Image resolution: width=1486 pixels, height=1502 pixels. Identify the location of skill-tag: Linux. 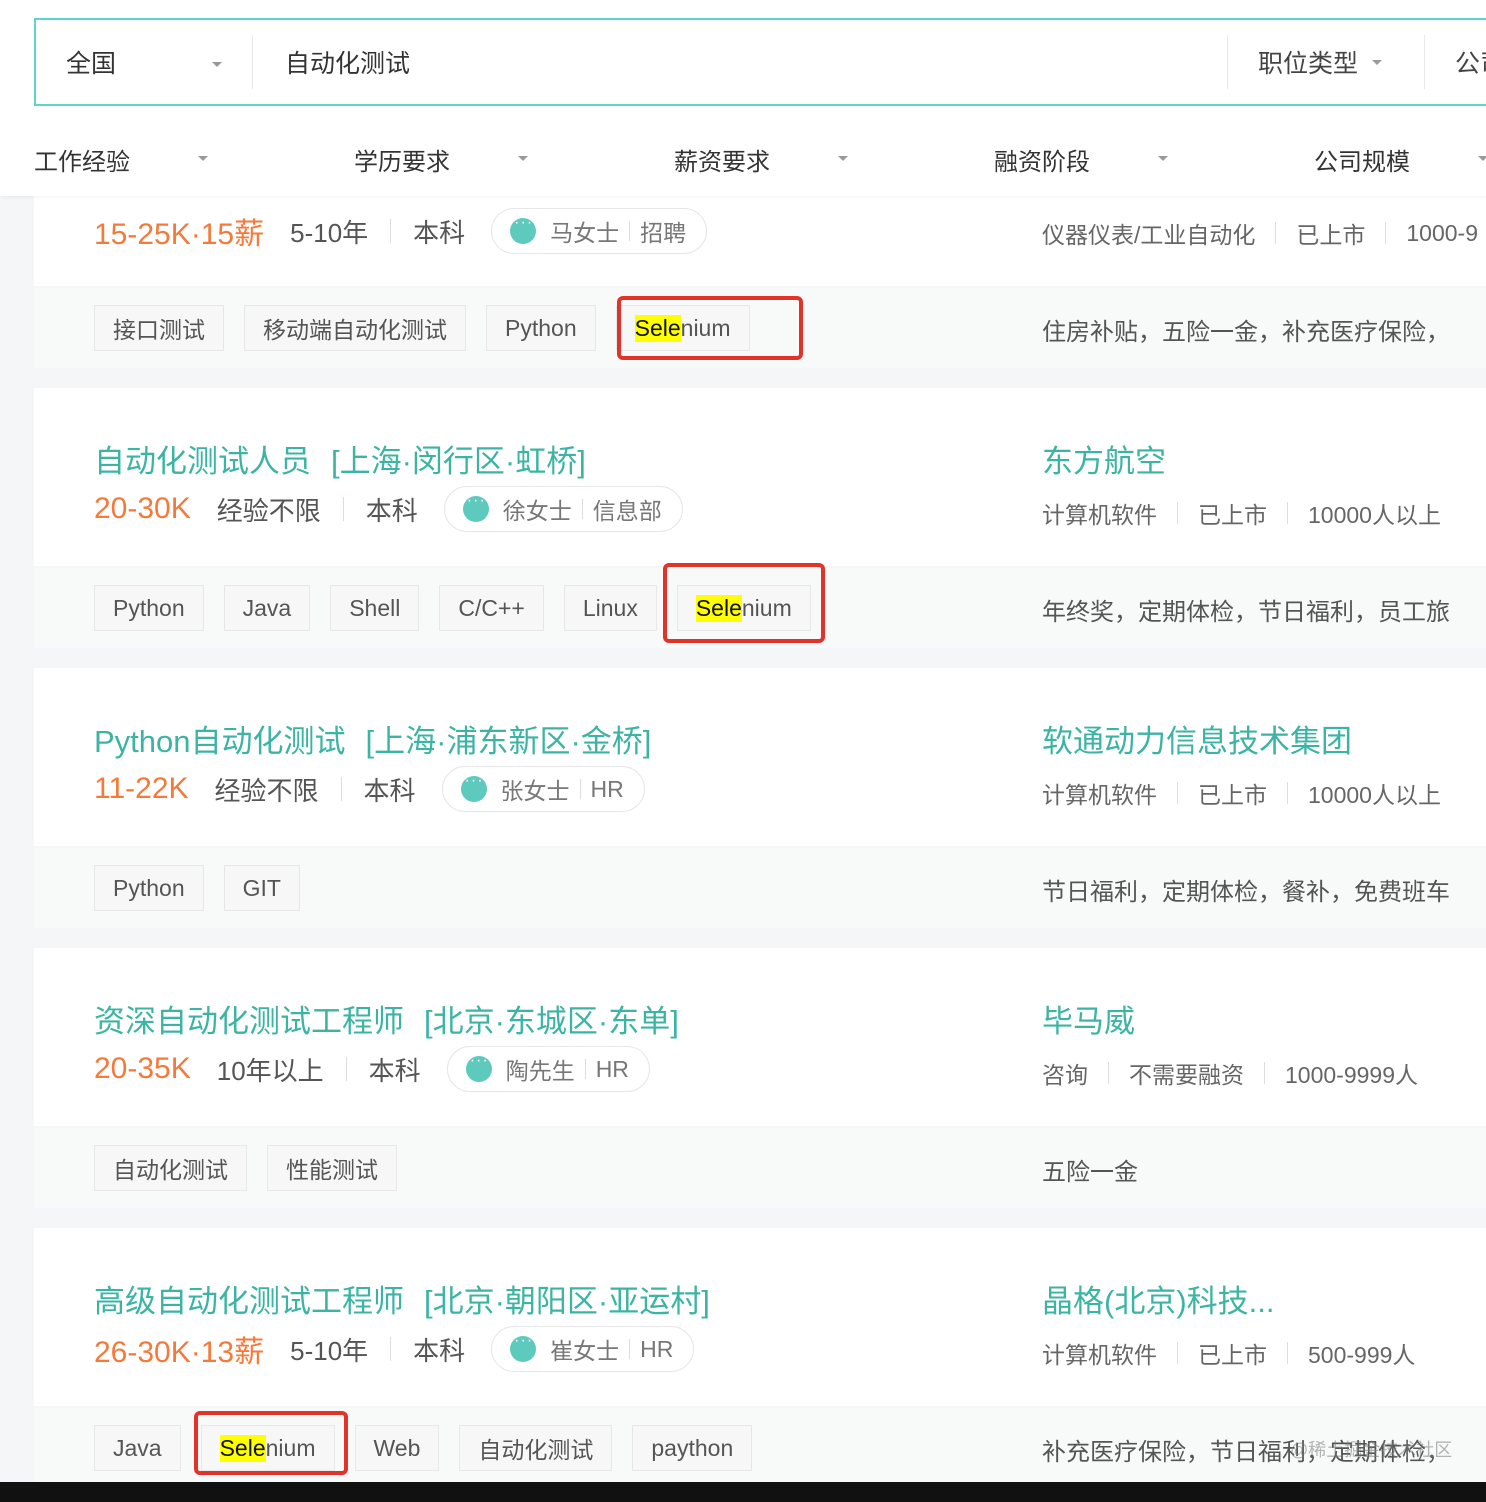
(610, 608).